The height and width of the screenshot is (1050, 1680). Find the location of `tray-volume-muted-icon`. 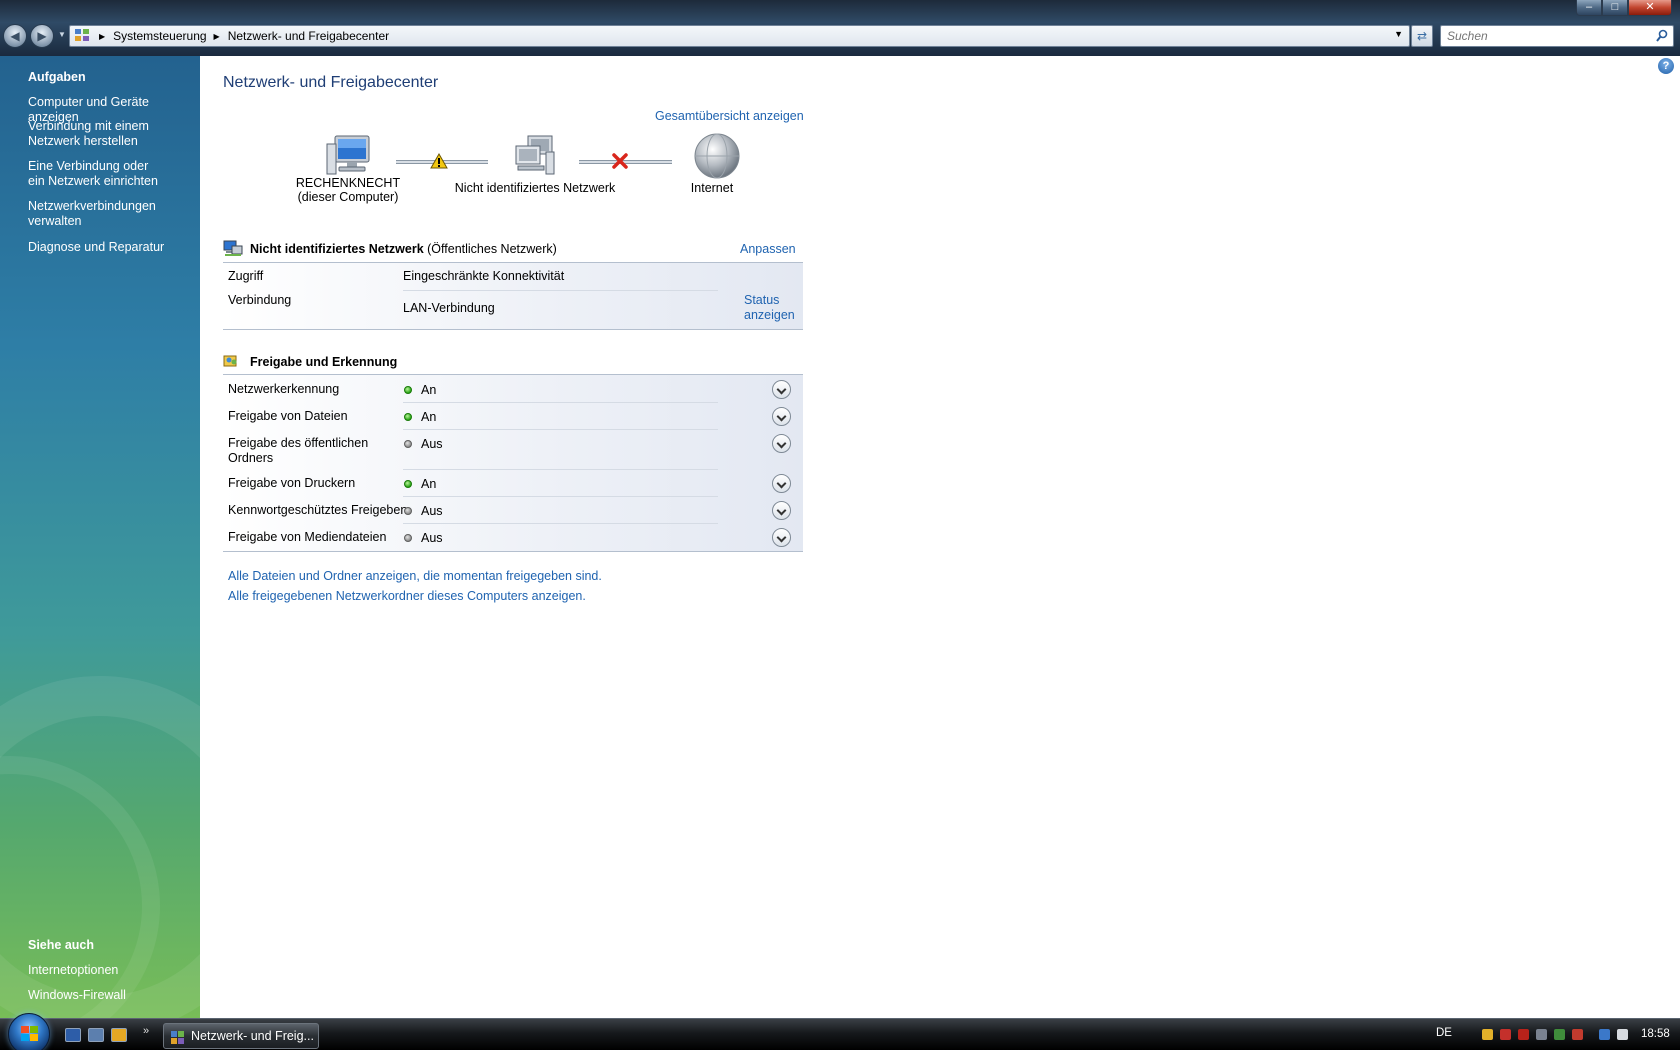

tray-volume-muted-icon is located at coordinates (1577, 1034).